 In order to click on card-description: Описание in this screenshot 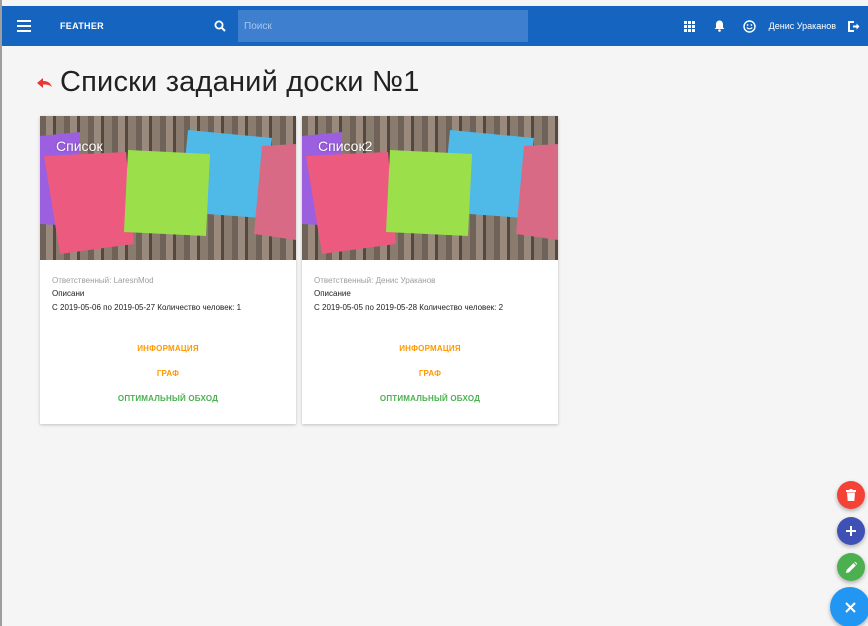, I will do `click(332, 293)`.